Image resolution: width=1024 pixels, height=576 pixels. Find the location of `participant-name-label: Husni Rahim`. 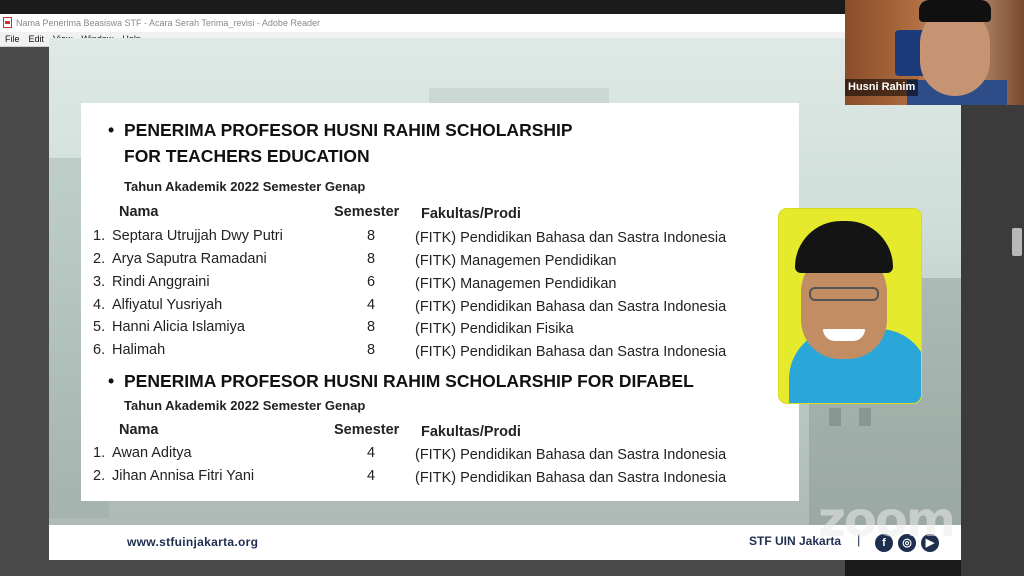

participant-name-label: Husni Rahim is located at coordinates (882, 87).